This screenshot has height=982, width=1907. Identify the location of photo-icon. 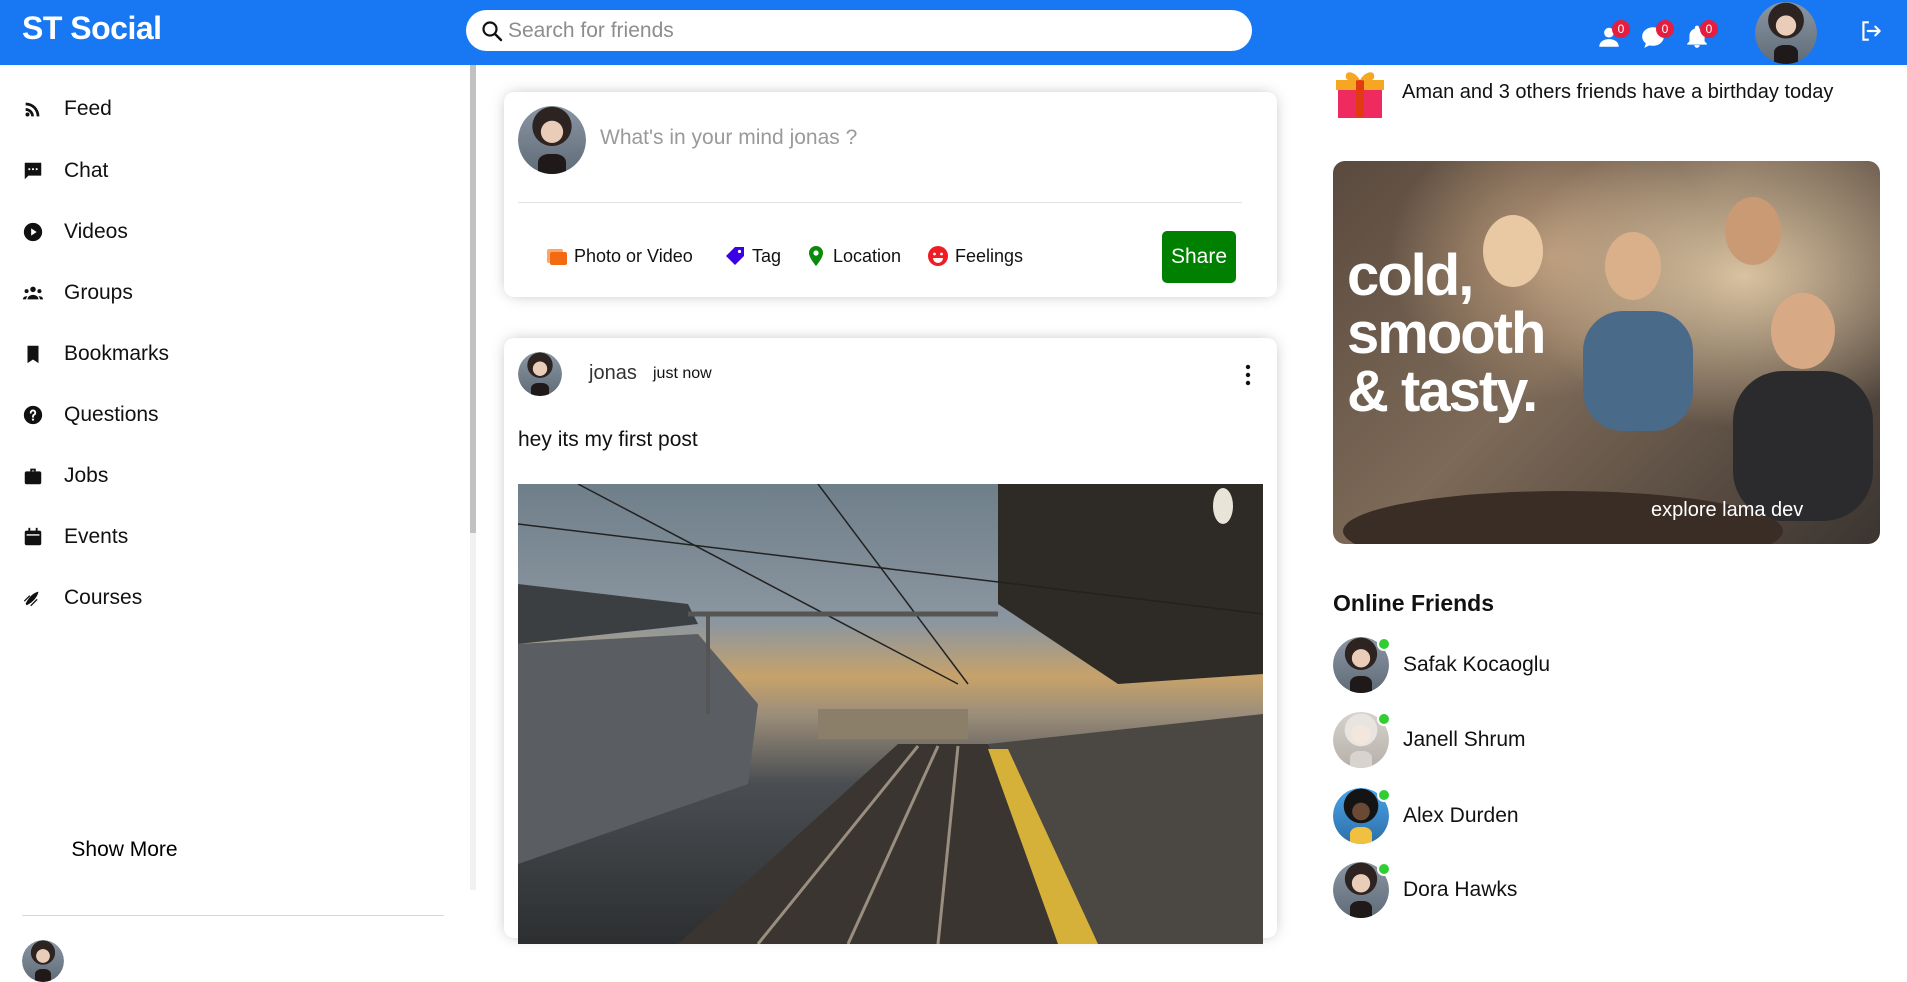
(557, 257).